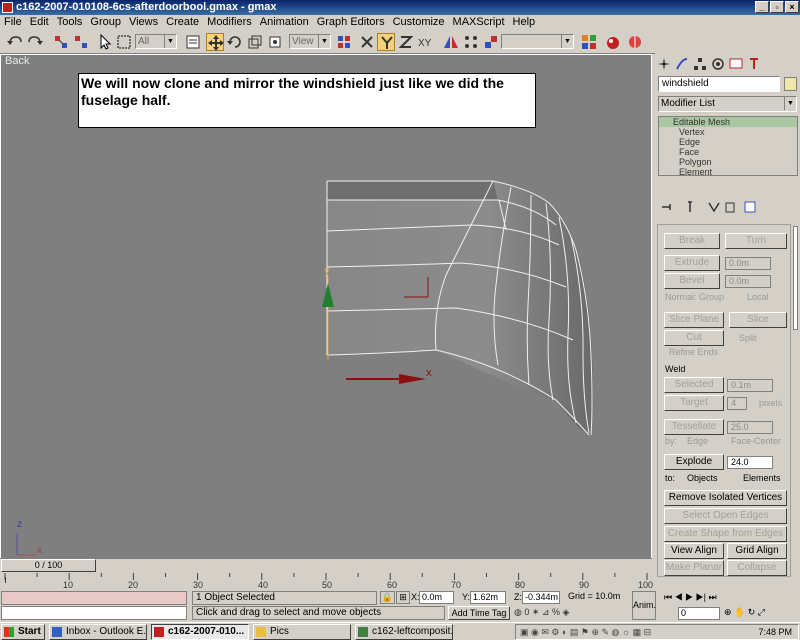  I want to click on select-and-link-icon, so click(61, 42).